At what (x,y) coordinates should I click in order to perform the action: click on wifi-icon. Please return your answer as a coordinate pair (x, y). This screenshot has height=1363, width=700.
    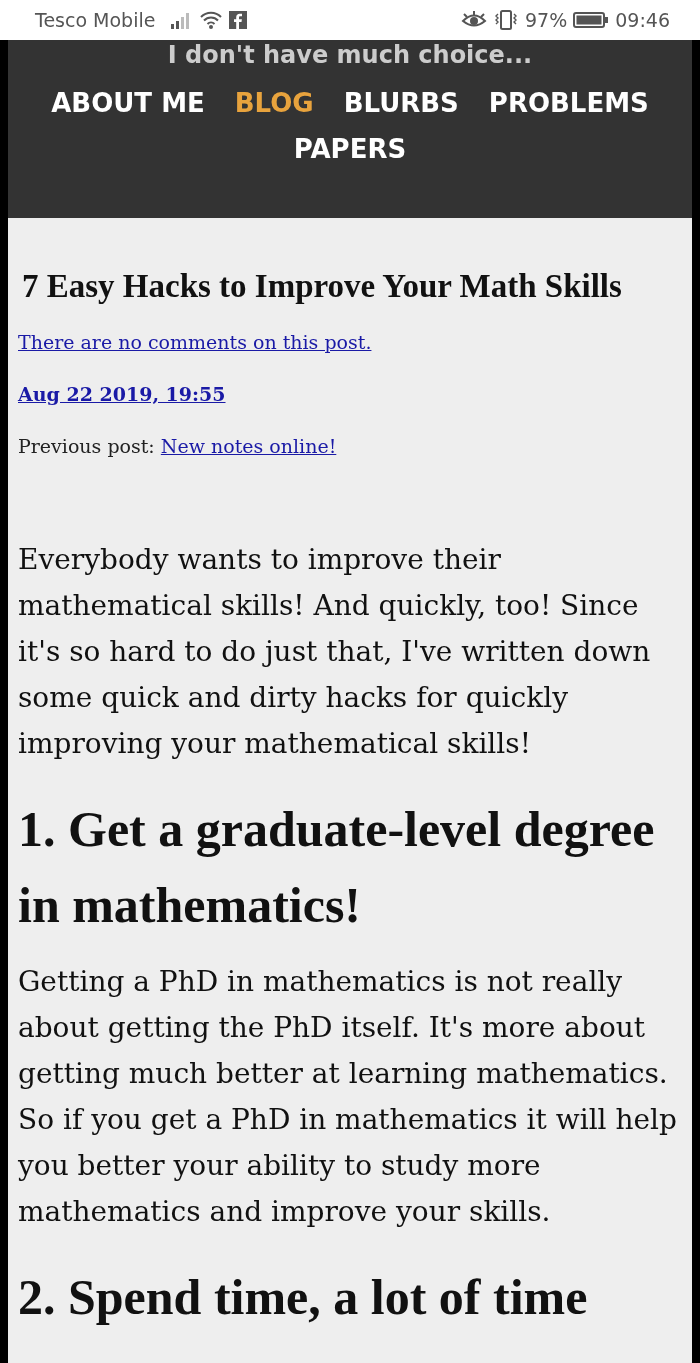
    Looking at the image, I should click on (211, 20).